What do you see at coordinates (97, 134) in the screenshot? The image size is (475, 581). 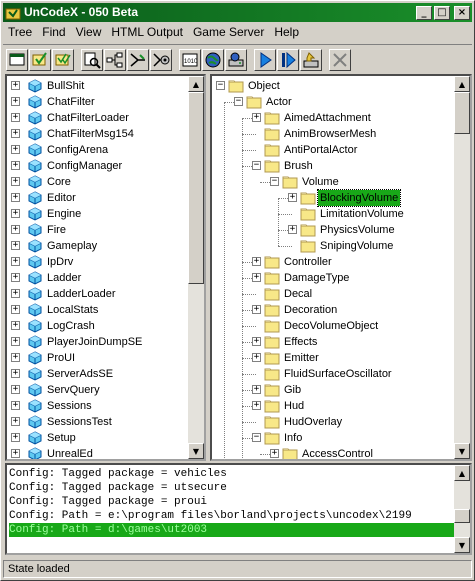 I see `package-tree-item: + ChatFilterMsg154` at bounding box center [97, 134].